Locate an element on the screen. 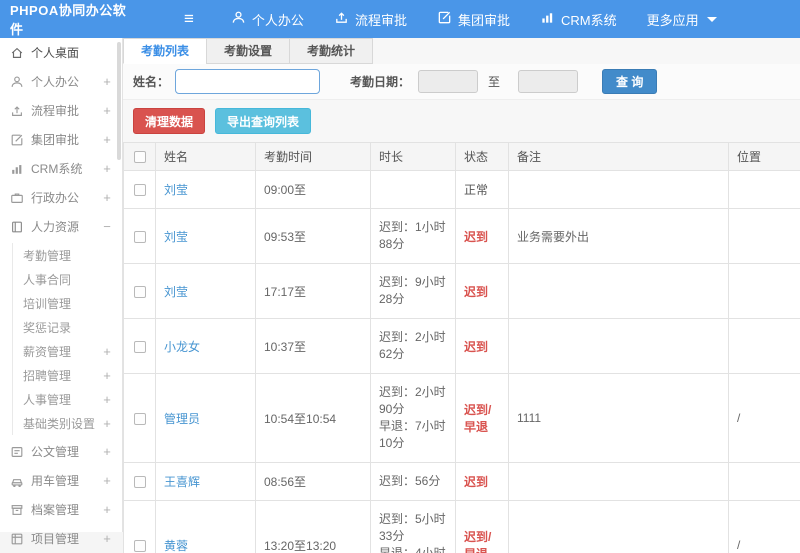  employee-name-link: 管理员 is located at coordinates (182, 419).